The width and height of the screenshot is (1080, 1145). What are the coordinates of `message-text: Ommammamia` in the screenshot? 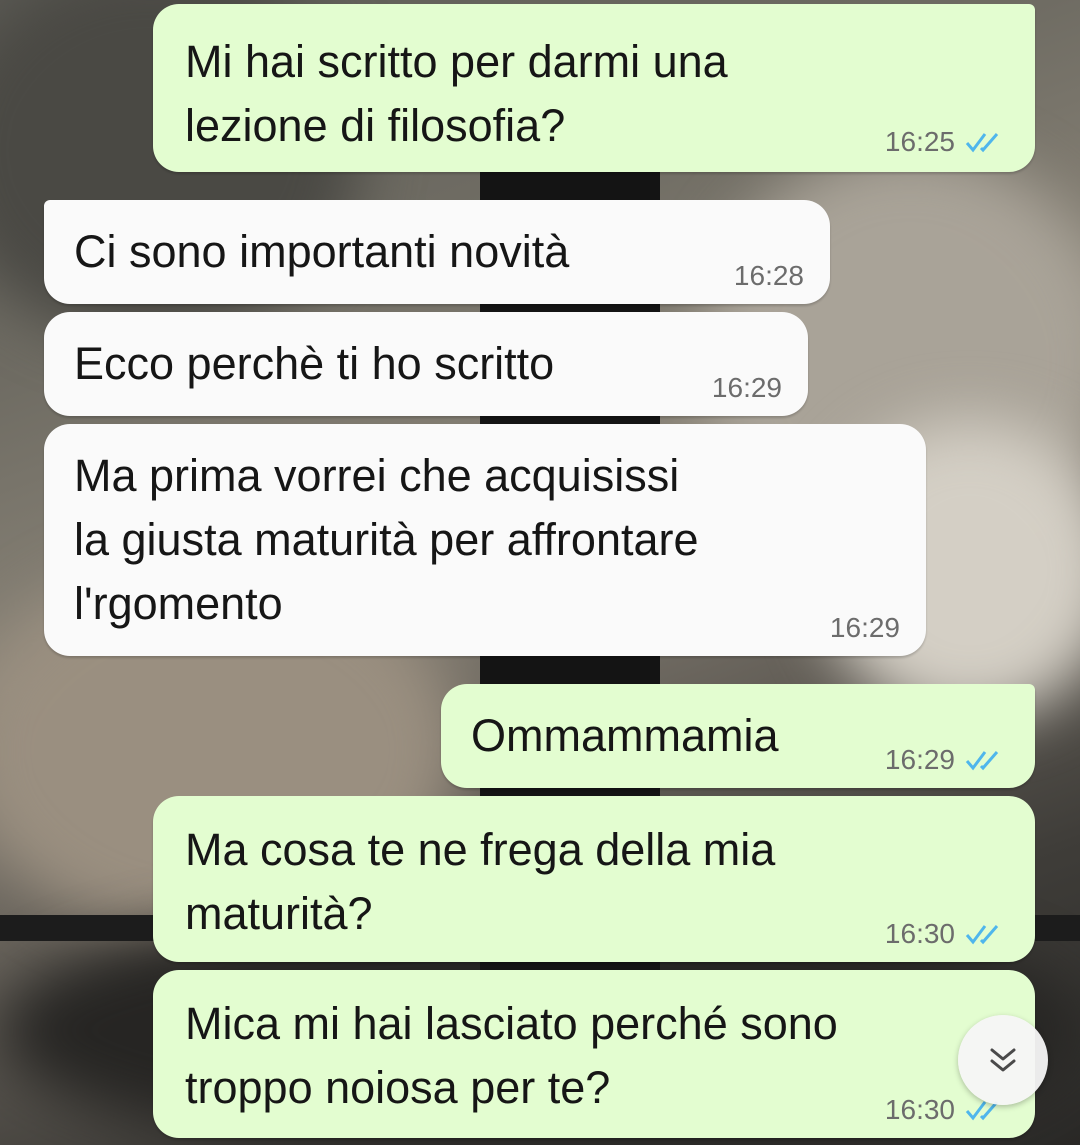 It's located at (625, 735).